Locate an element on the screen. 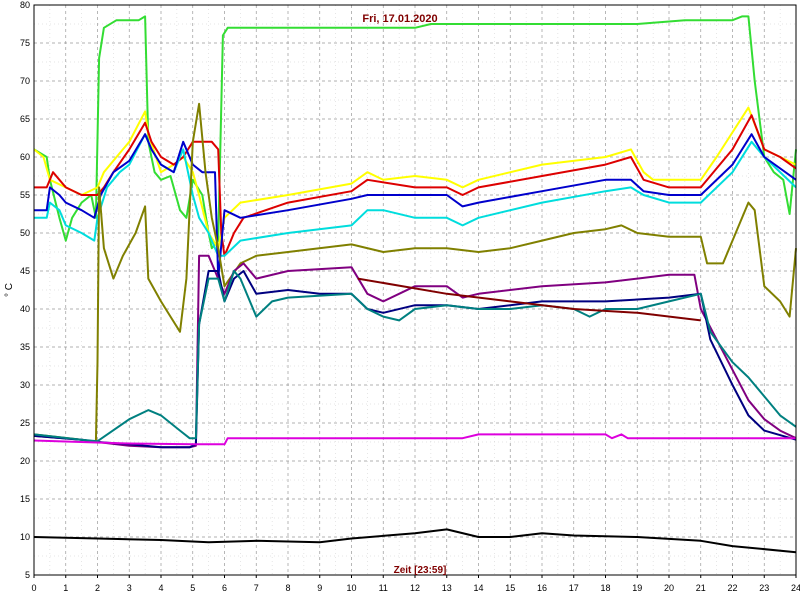  y-tick-label: 65 is located at coordinates (25, 119).